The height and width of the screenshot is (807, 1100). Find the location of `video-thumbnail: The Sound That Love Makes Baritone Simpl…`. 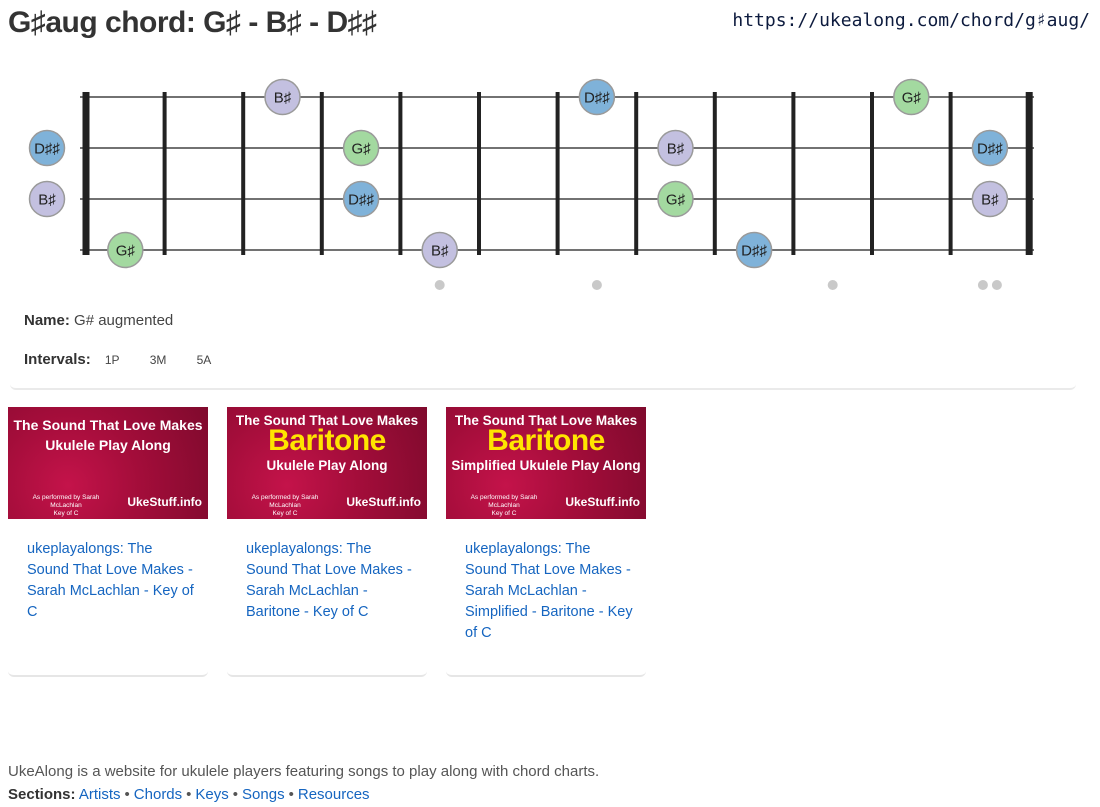

video-thumbnail: The Sound That Love Makes Baritone Simpl… is located at coordinates (546, 463).